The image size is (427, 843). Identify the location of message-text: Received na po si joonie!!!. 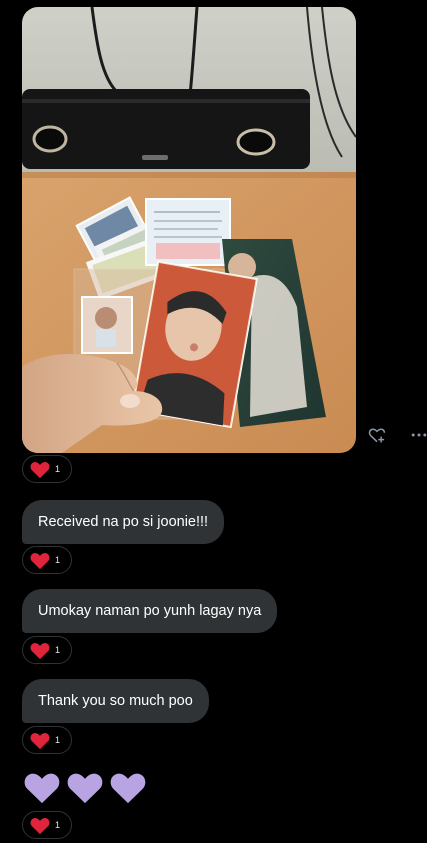
(123, 522).